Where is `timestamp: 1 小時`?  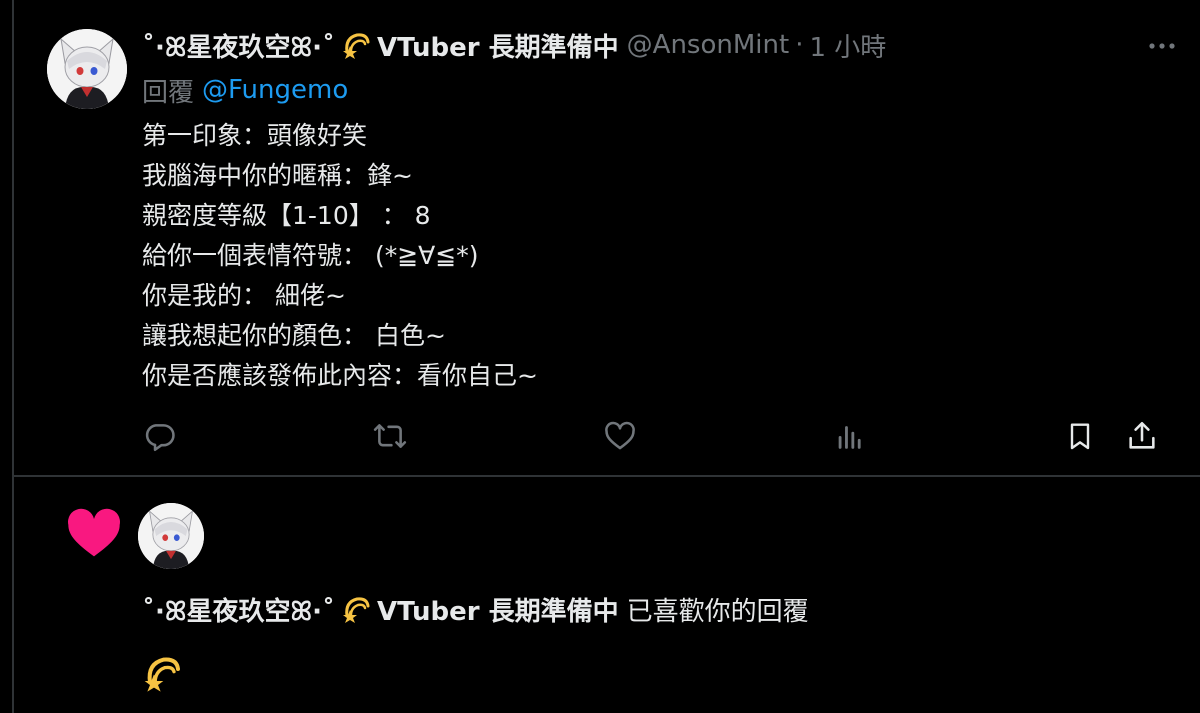
timestamp: 1 小時 is located at coordinates (847, 45).